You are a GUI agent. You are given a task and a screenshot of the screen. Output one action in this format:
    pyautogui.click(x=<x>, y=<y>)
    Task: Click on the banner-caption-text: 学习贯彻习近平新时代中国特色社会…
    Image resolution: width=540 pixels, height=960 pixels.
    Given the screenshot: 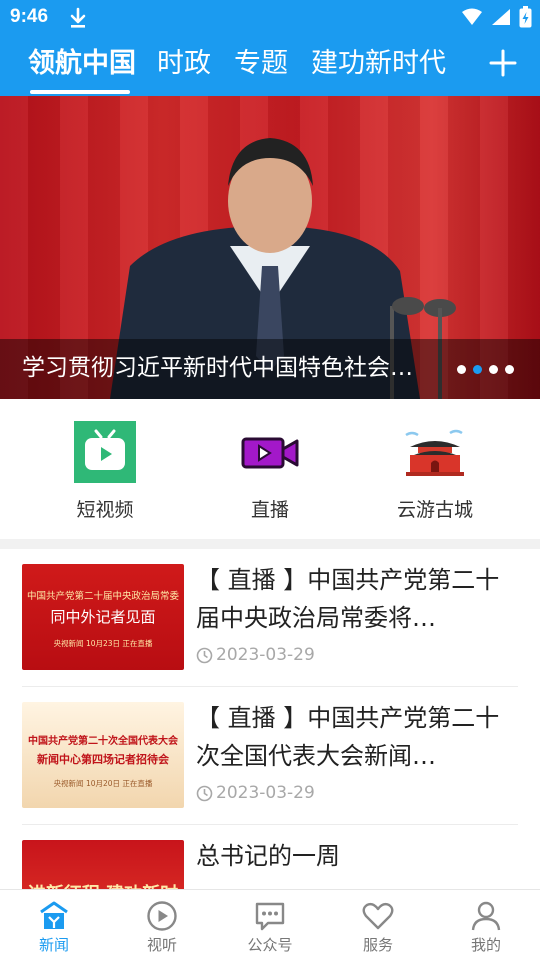 What is the action you would take?
    pyautogui.click(x=217, y=368)
    